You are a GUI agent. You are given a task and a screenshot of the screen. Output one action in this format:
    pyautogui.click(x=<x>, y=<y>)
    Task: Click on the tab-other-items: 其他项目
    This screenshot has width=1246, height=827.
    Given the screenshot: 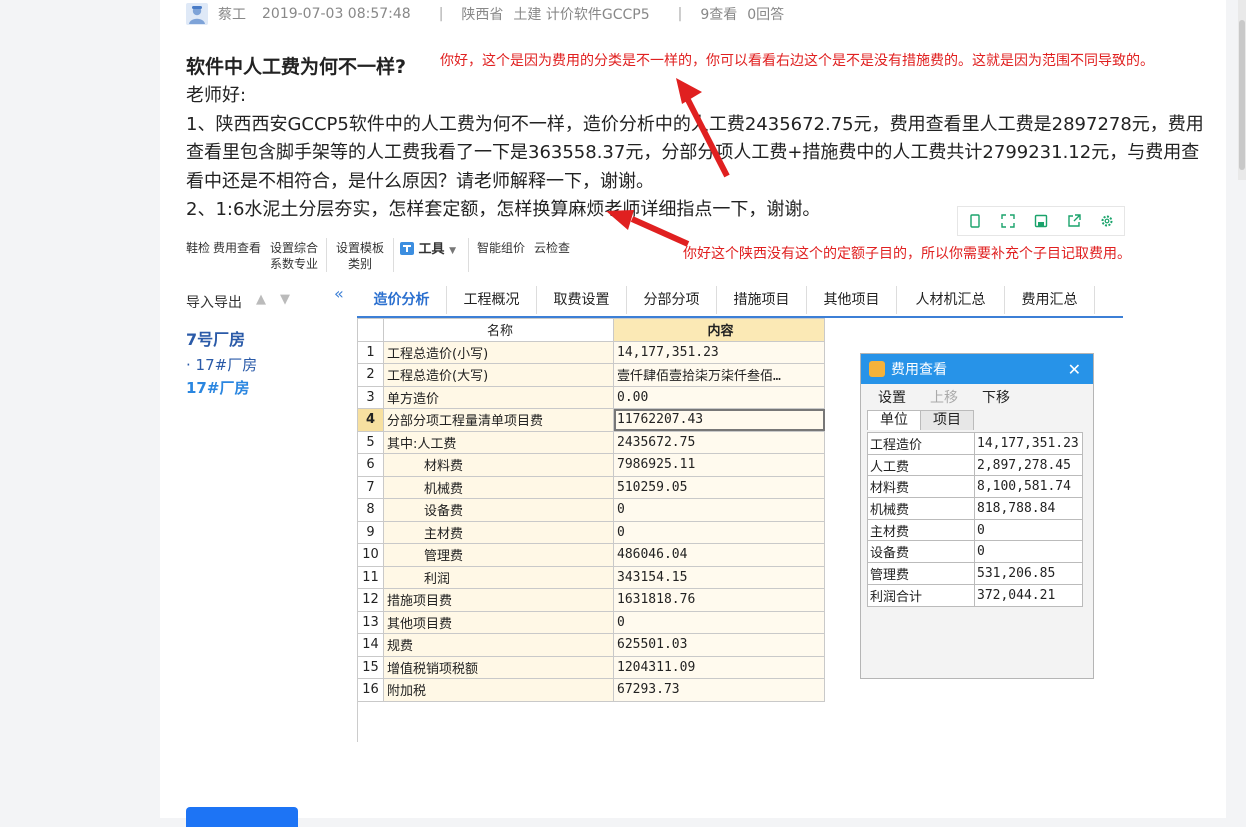 What is the action you would take?
    pyautogui.click(x=852, y=300)
    